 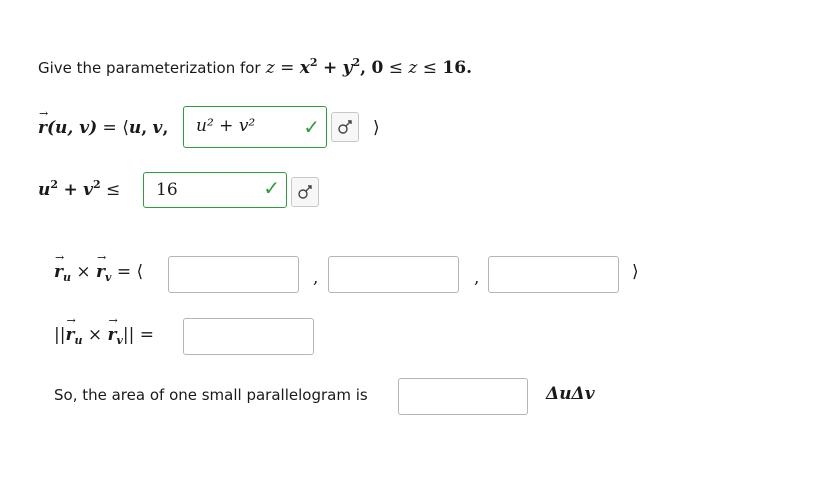 I want to click on domain-bound-input: 16 ✓, so click(x=215, y=190).